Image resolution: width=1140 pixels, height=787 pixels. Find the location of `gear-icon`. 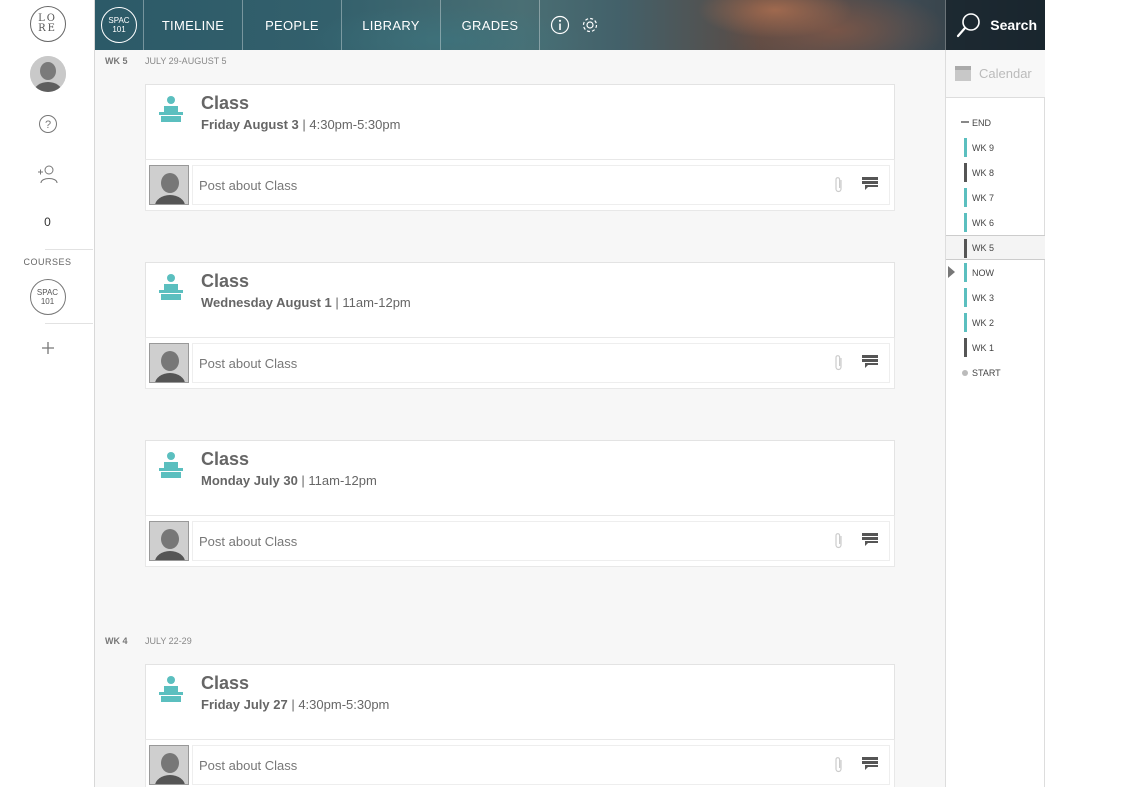

gear-icon is located at coordinates (590, 25).